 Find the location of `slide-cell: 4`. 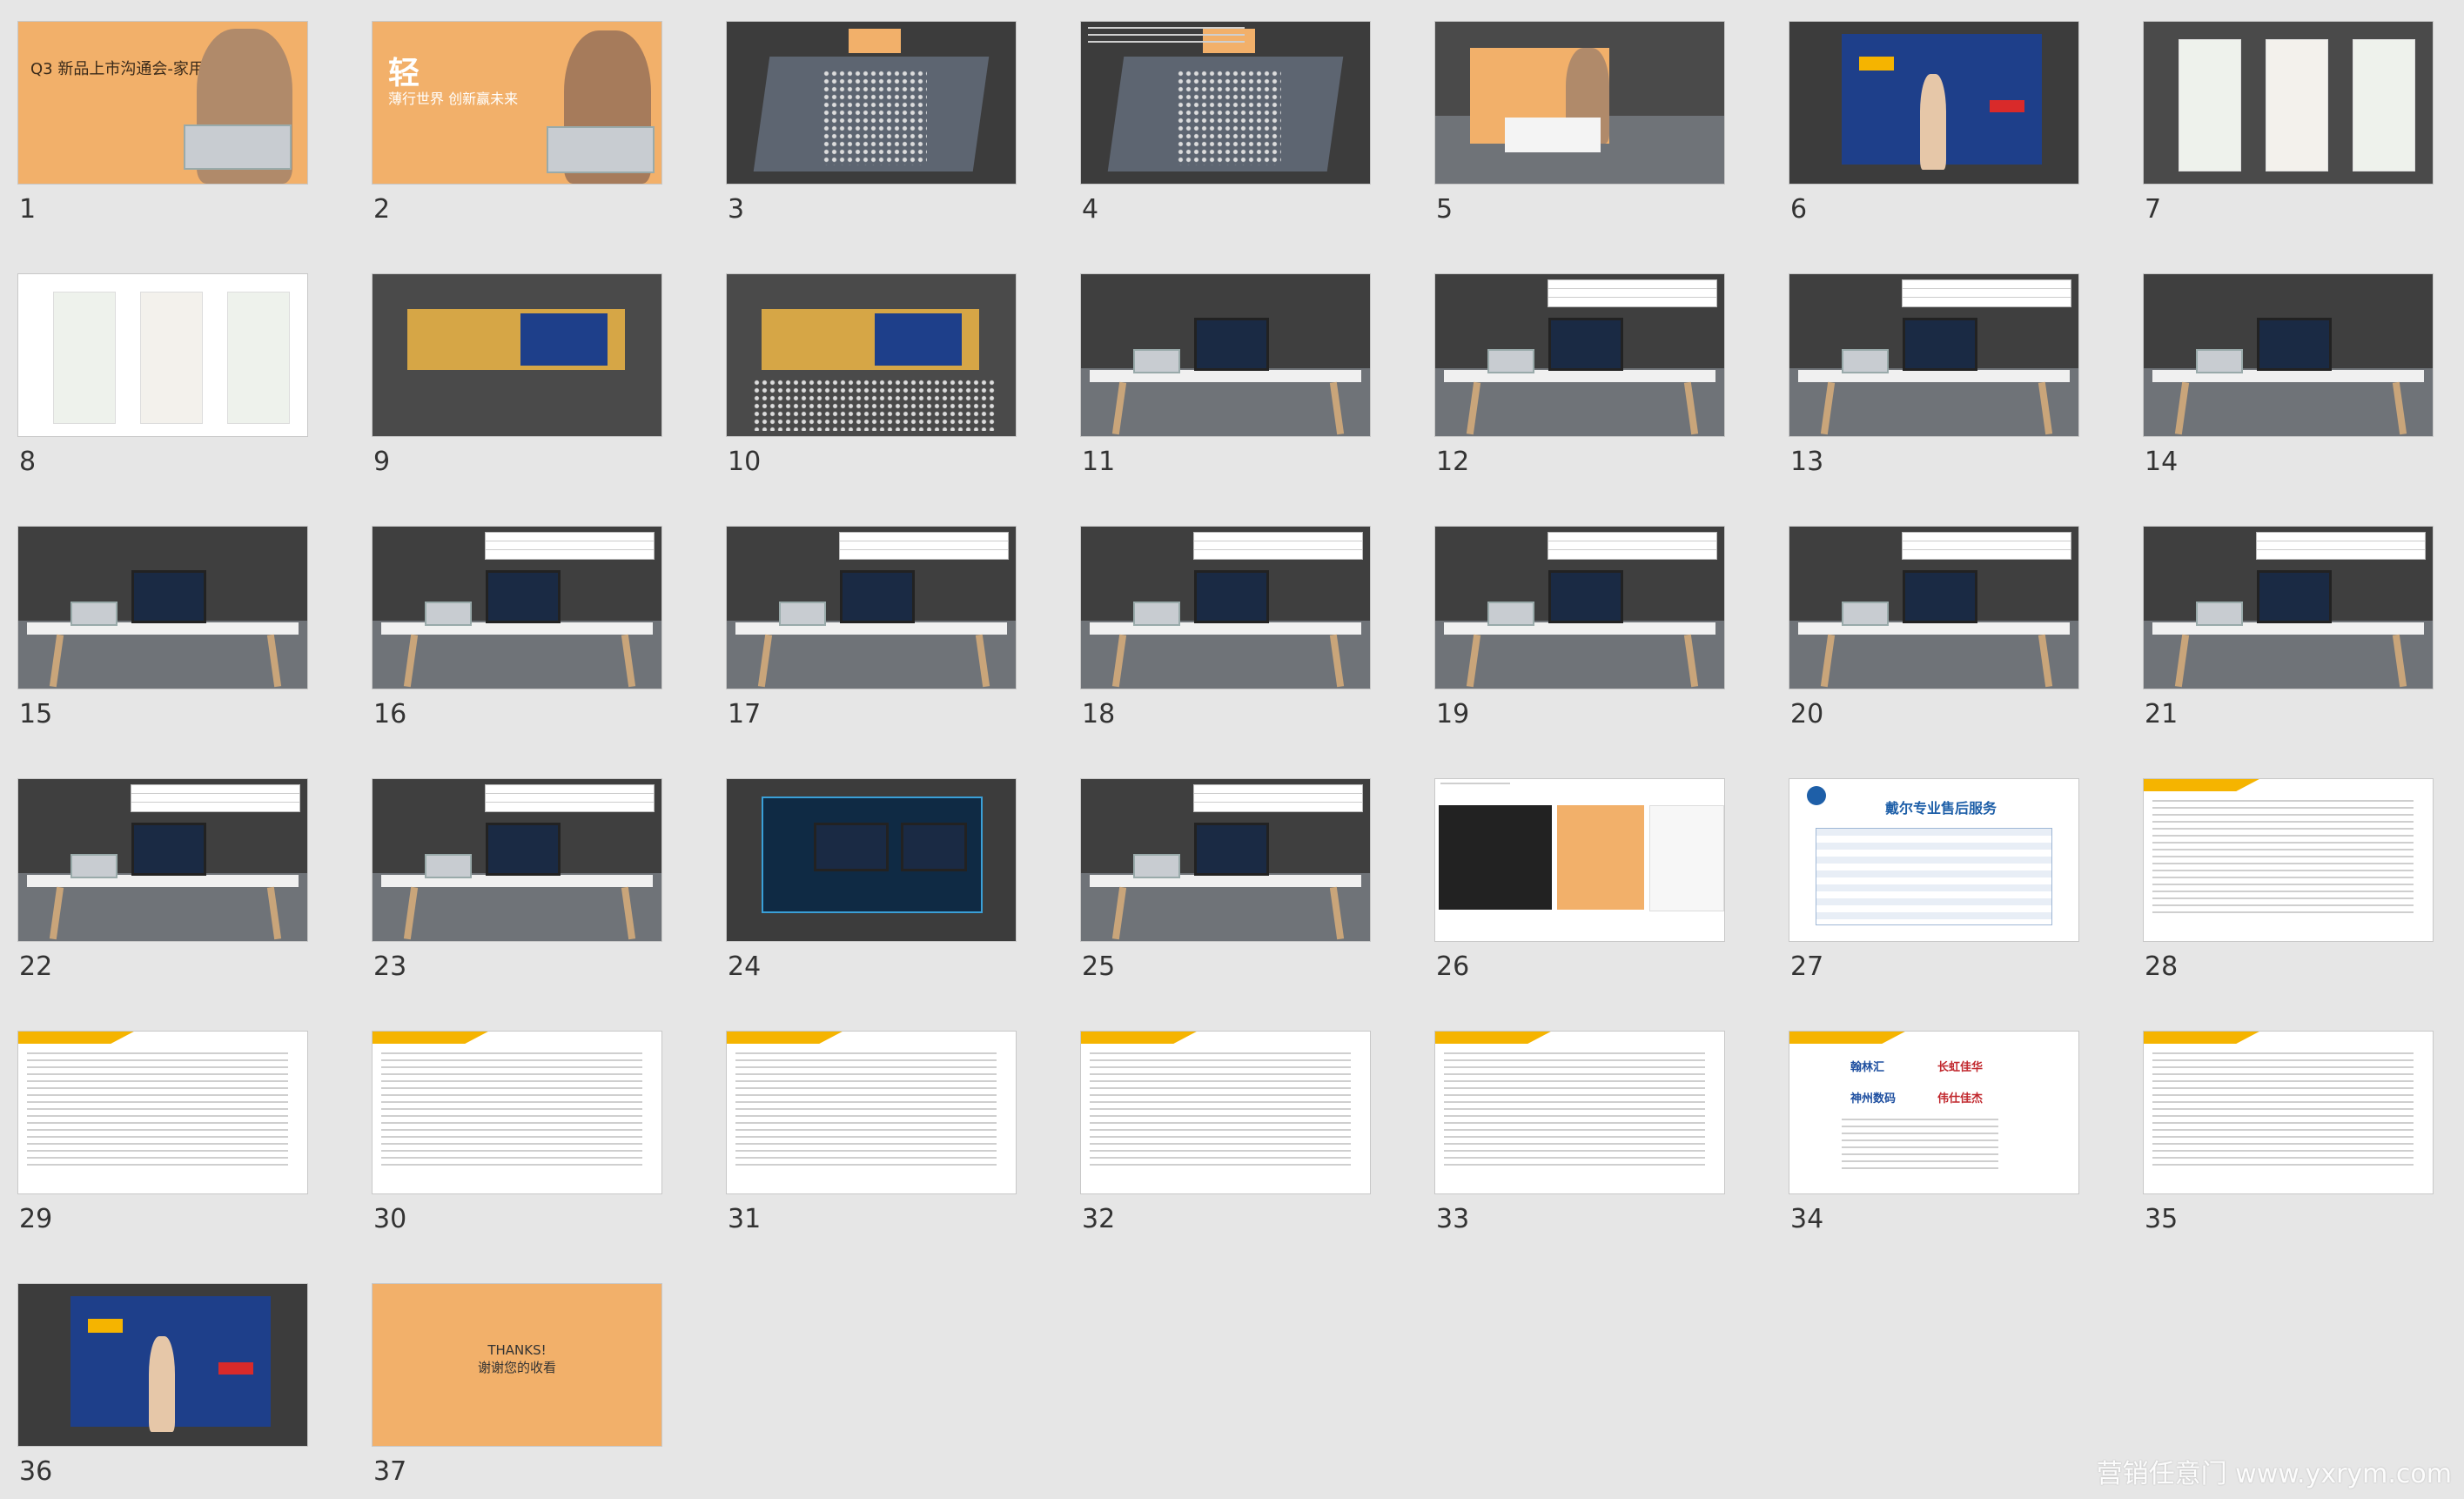

slide-cell: 4 is located at coordinates (1226, 122).